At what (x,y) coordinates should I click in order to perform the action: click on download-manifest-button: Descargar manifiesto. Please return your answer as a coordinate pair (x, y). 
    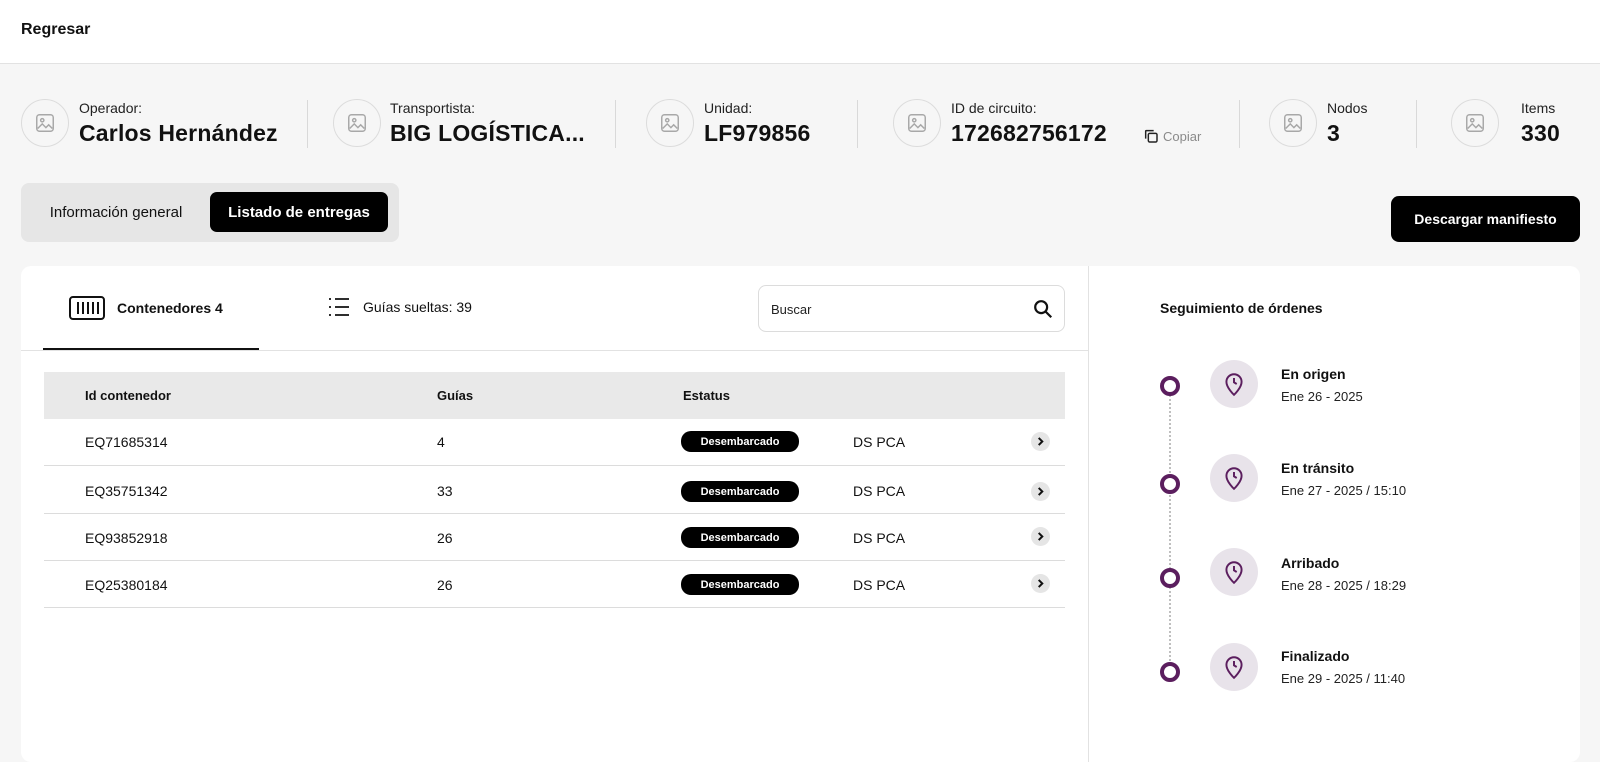
    Looking at the image, I should click on (1485, 219).